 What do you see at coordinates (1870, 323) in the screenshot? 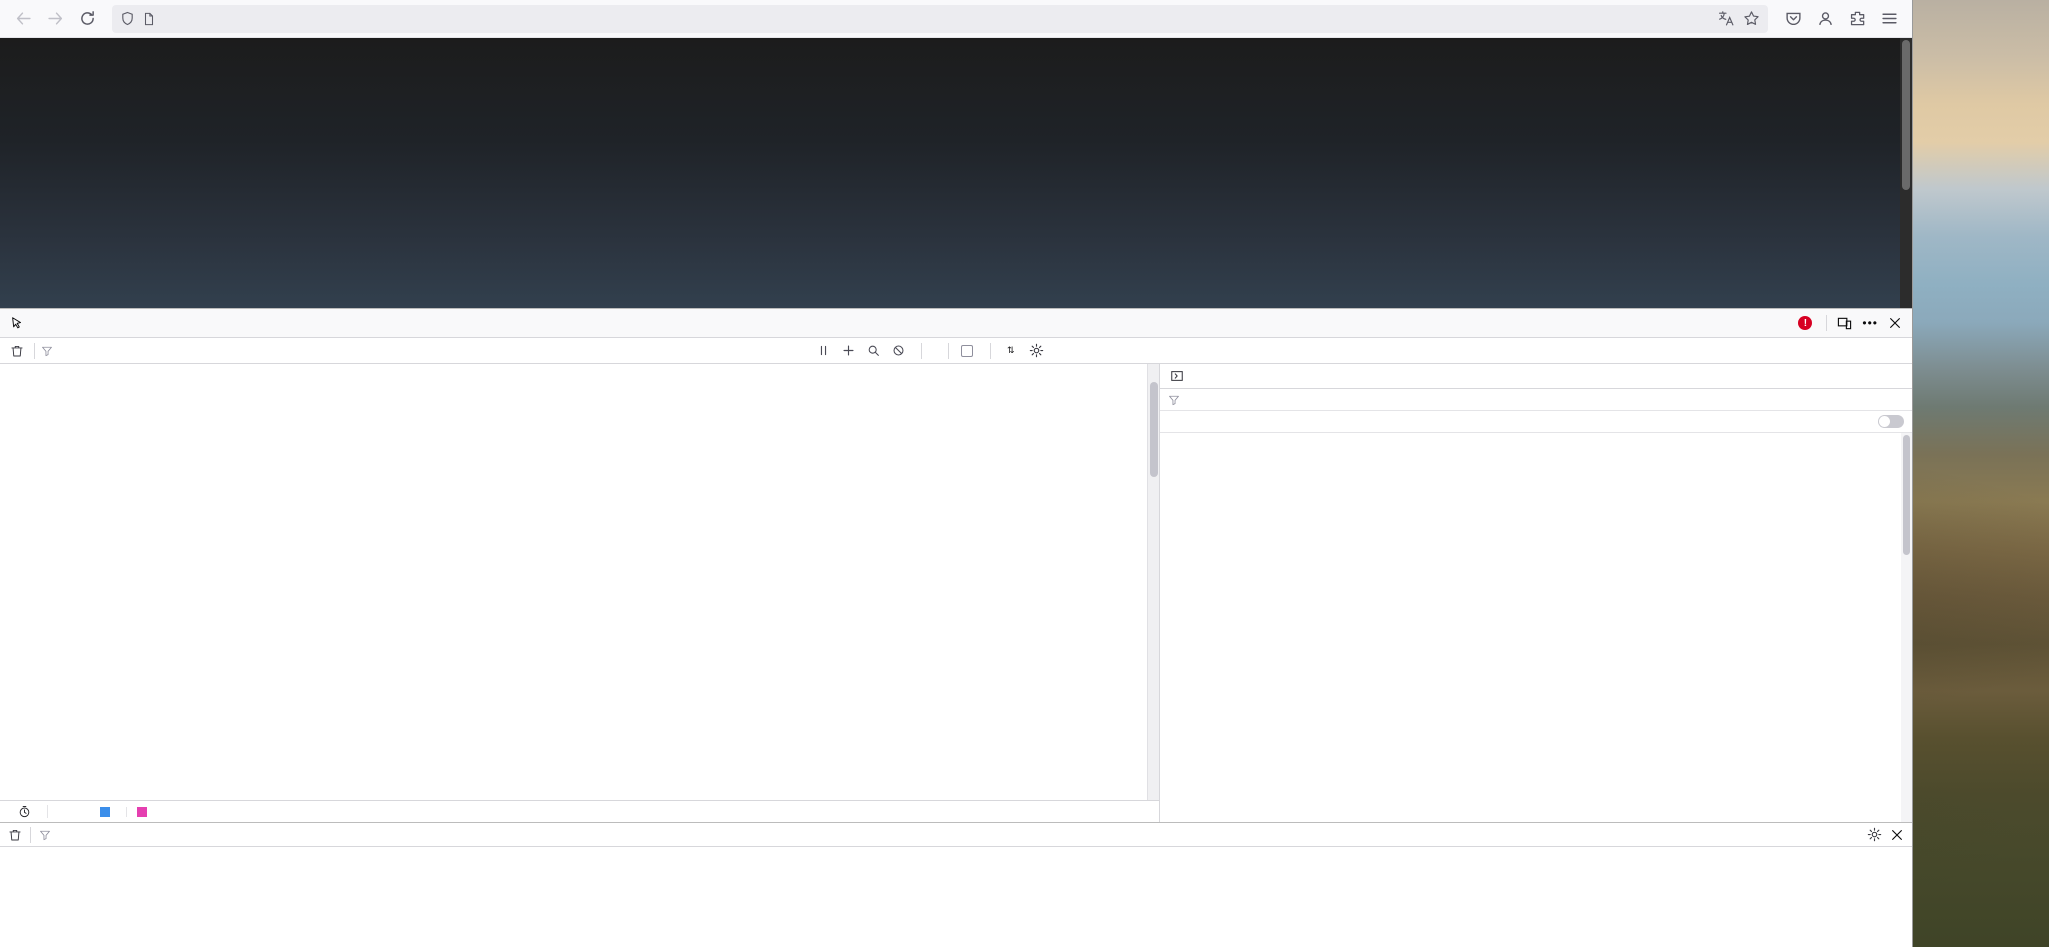
I see `more-options-icon: •••` at bounding box center [1870, 323].